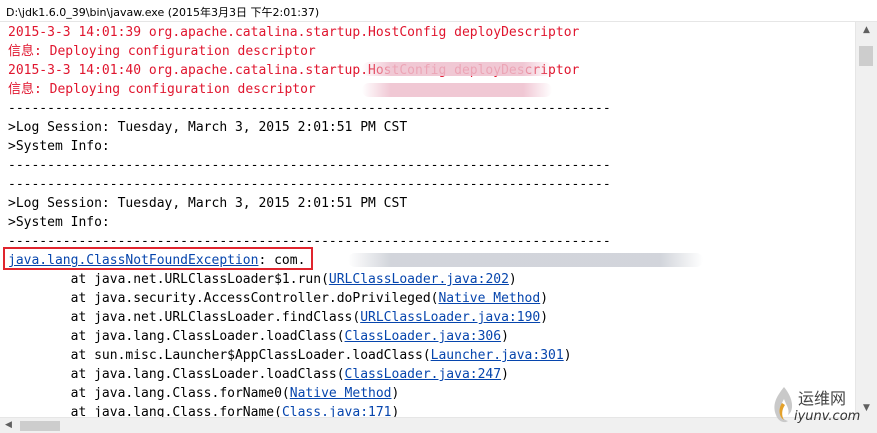 Image resolution: width=877 pixels, height=433 pixels. I want to click on horizontal-scrollbar: ◀, so click(427, 425).